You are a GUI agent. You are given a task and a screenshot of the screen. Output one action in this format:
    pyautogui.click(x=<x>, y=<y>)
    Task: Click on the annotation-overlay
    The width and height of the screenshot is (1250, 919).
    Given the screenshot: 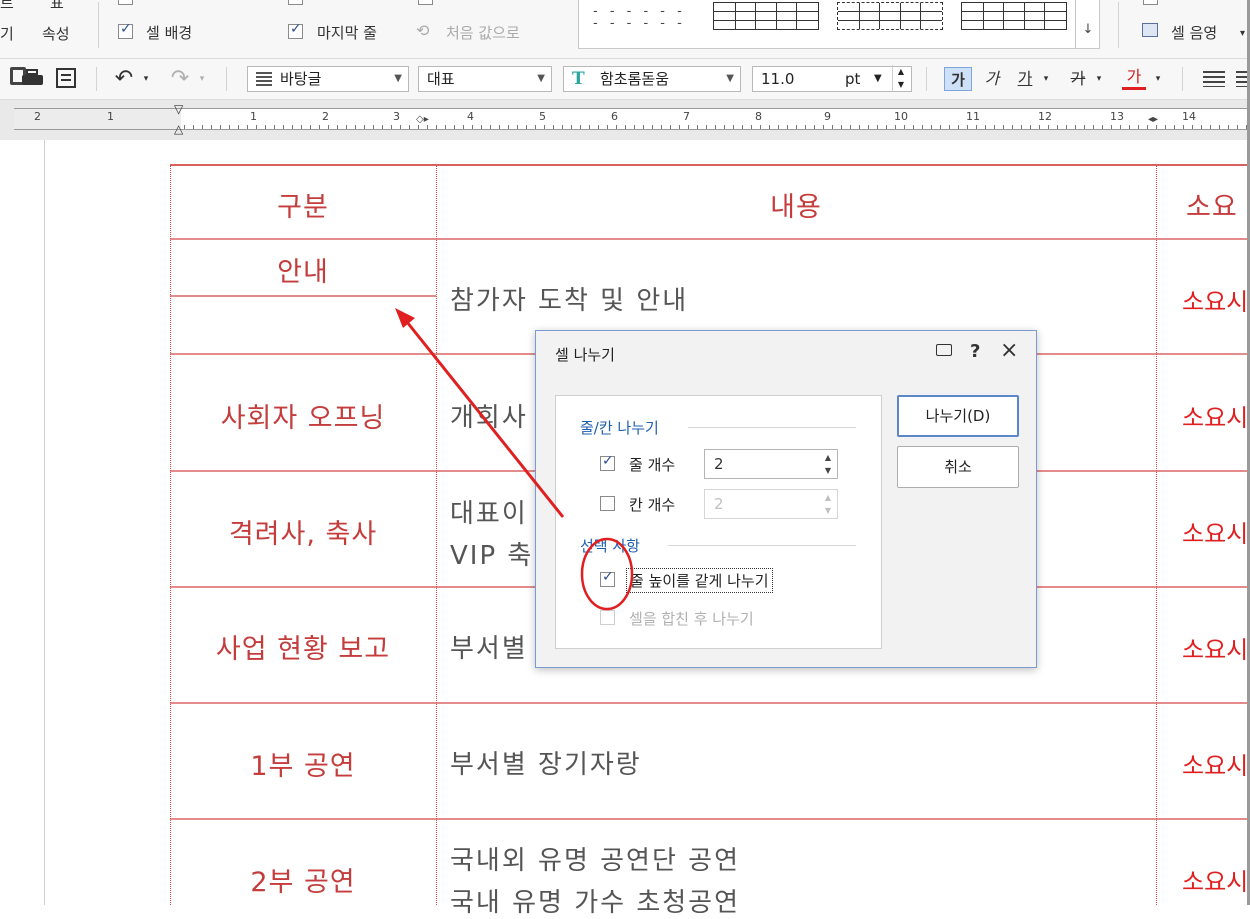 What is the action you would take?
    pyautogui.click(x=514, y=459)
    